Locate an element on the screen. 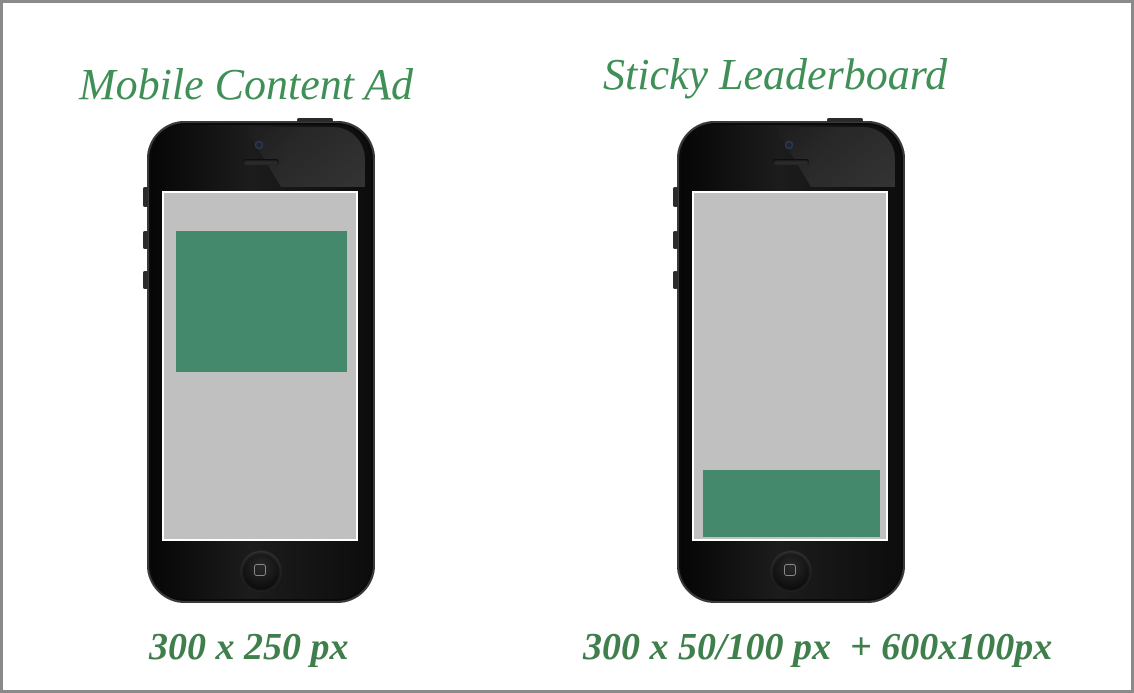 This screenshot has height=693, width=1134. phone-mockup-left is located at coordinates (259, 360).